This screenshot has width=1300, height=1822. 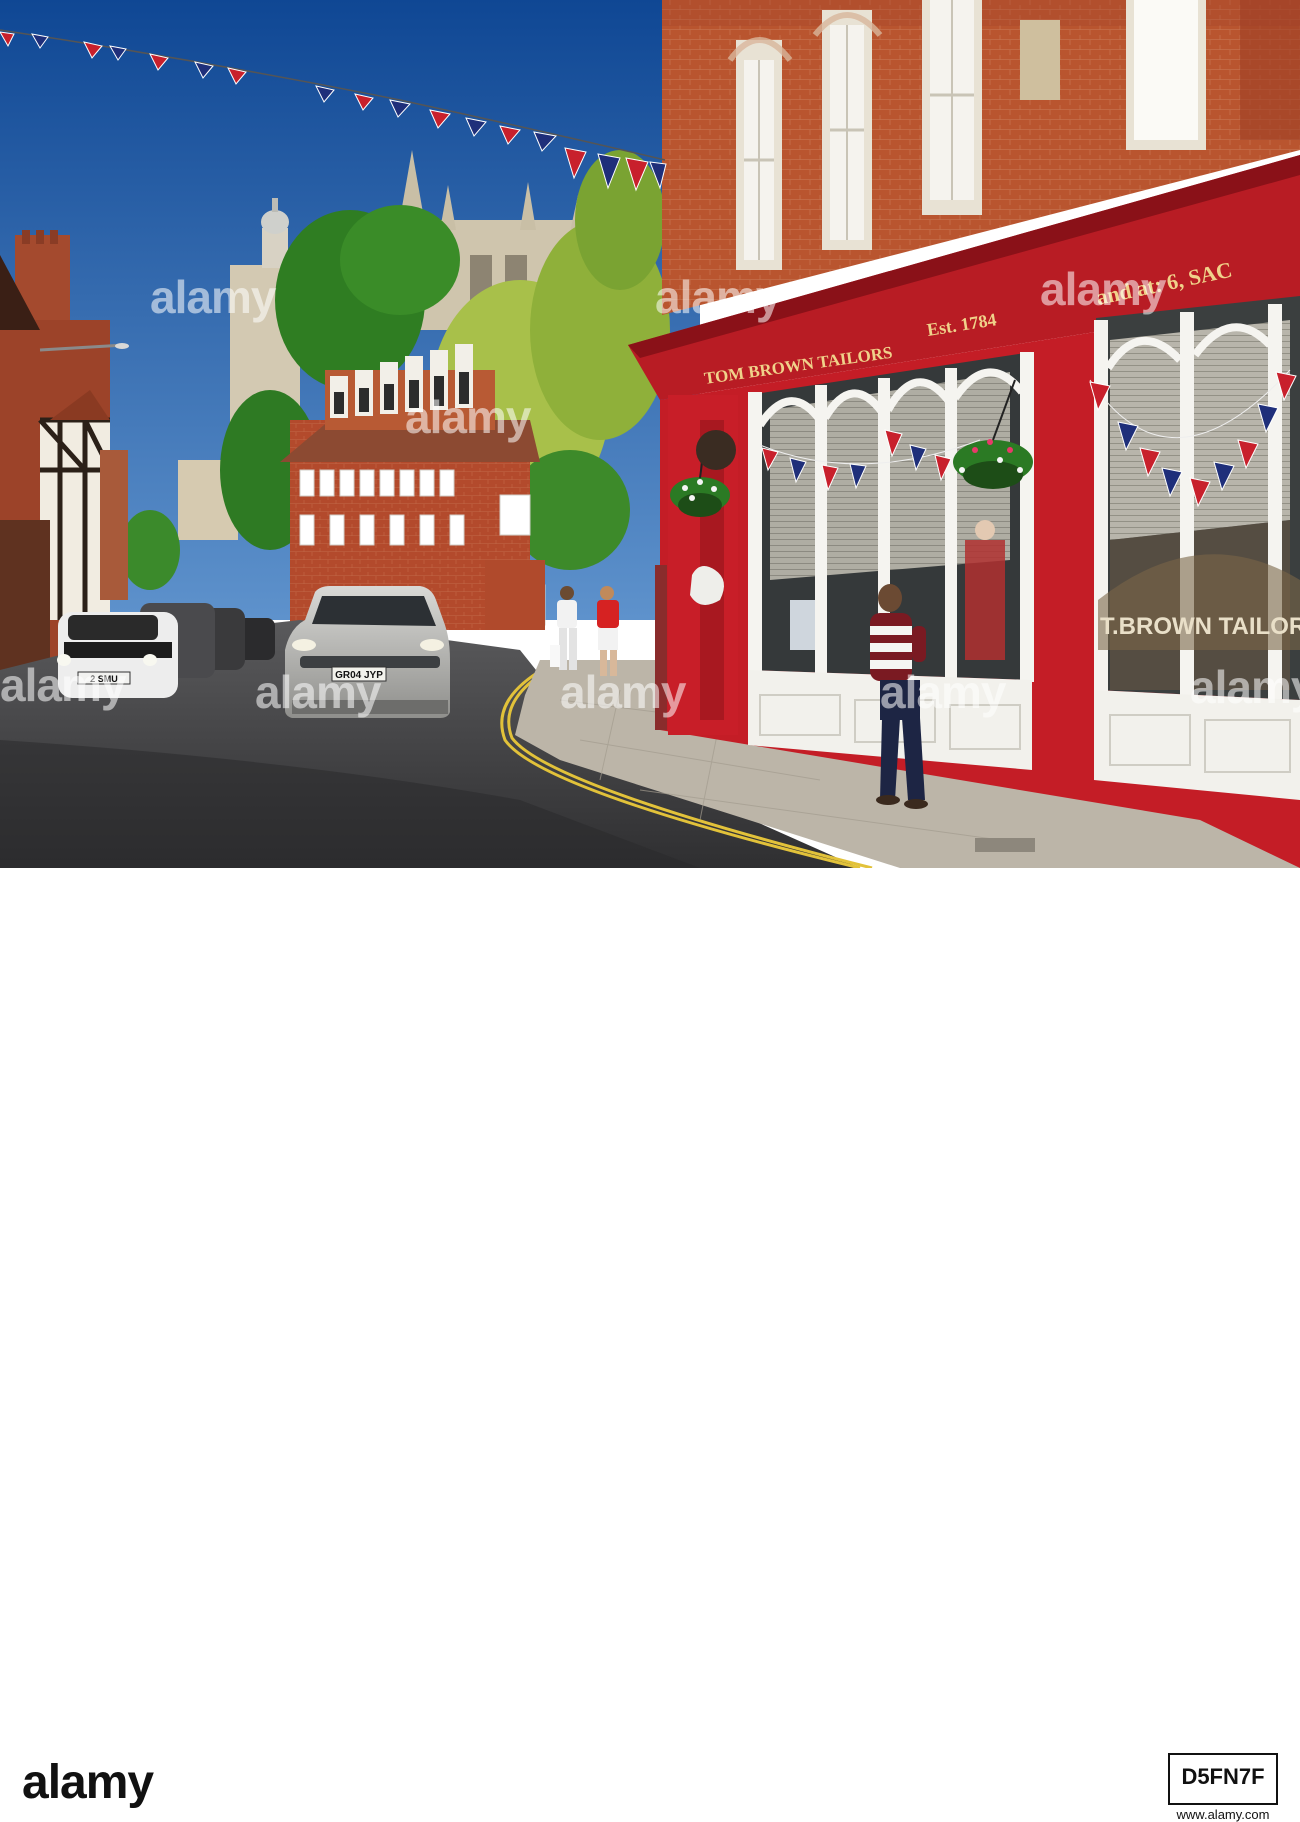 I want to click on image-id: D5FN7F, so click(x=1223, y=1776).